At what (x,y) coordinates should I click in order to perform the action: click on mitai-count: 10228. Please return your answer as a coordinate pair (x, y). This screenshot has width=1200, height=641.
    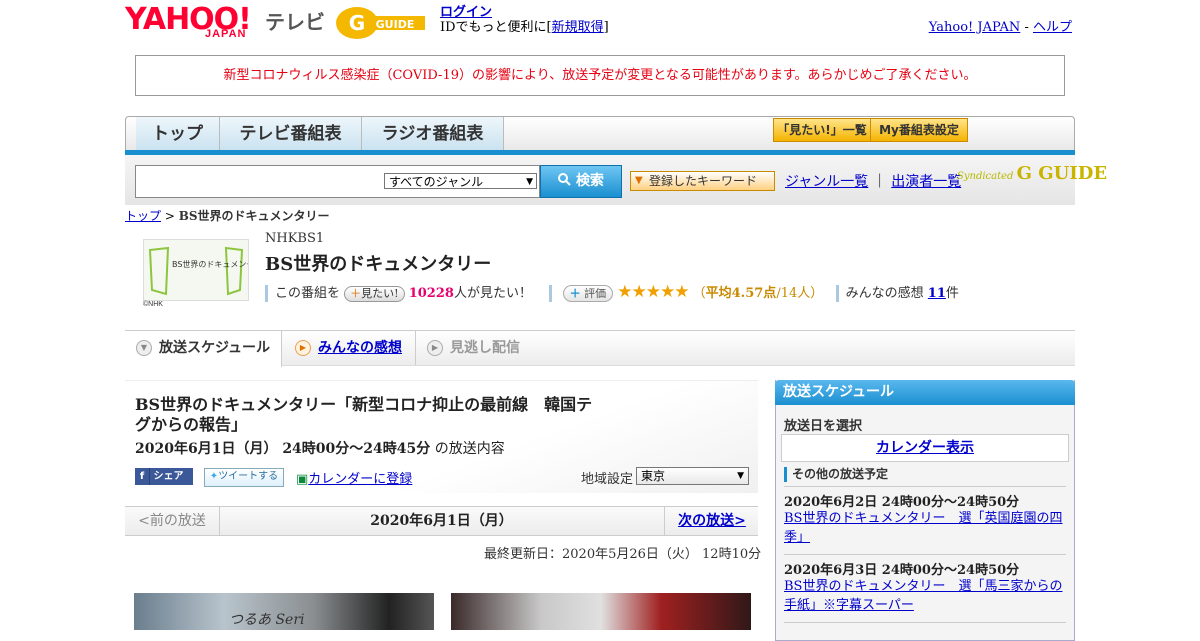
    Looking at the image, I should click on (431, 293).